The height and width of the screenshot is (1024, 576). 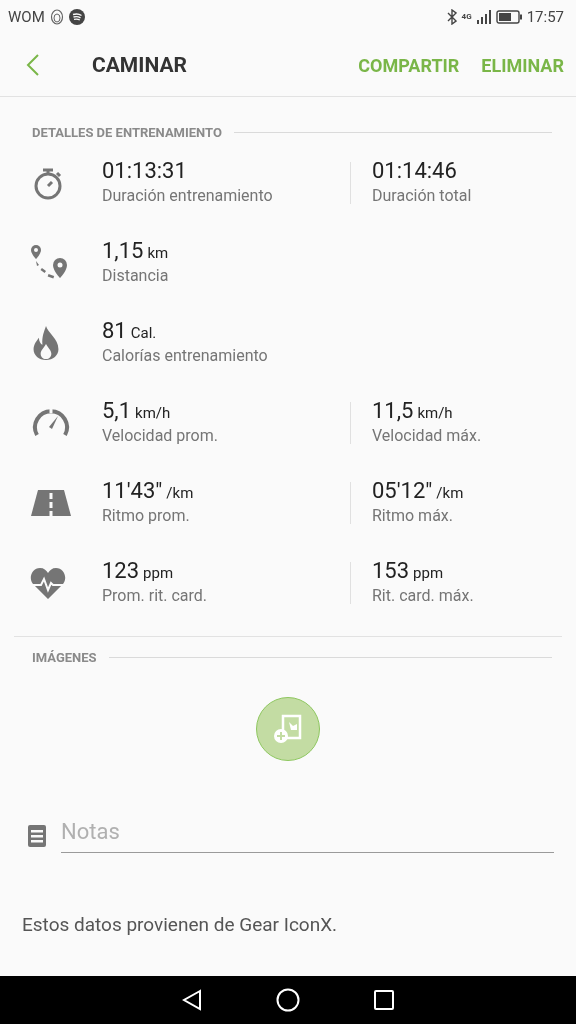 What do you see at coordinates (393, 410) in the screenshot?
I see `stat-value: 11,5` at bounding box center [393, 410].